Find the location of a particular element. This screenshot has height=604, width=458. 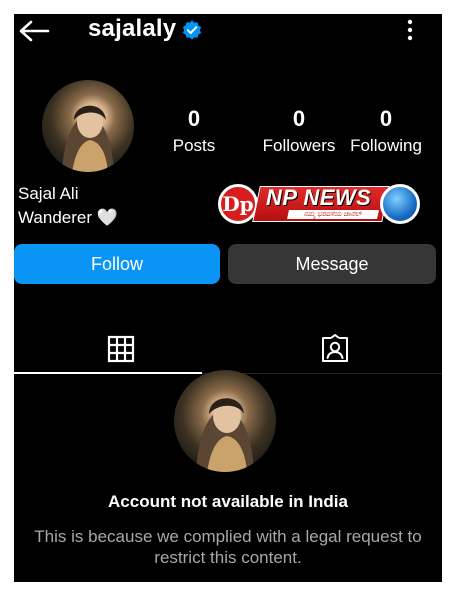

posts-count: 0 Posts is located at coordinates (194, 132).